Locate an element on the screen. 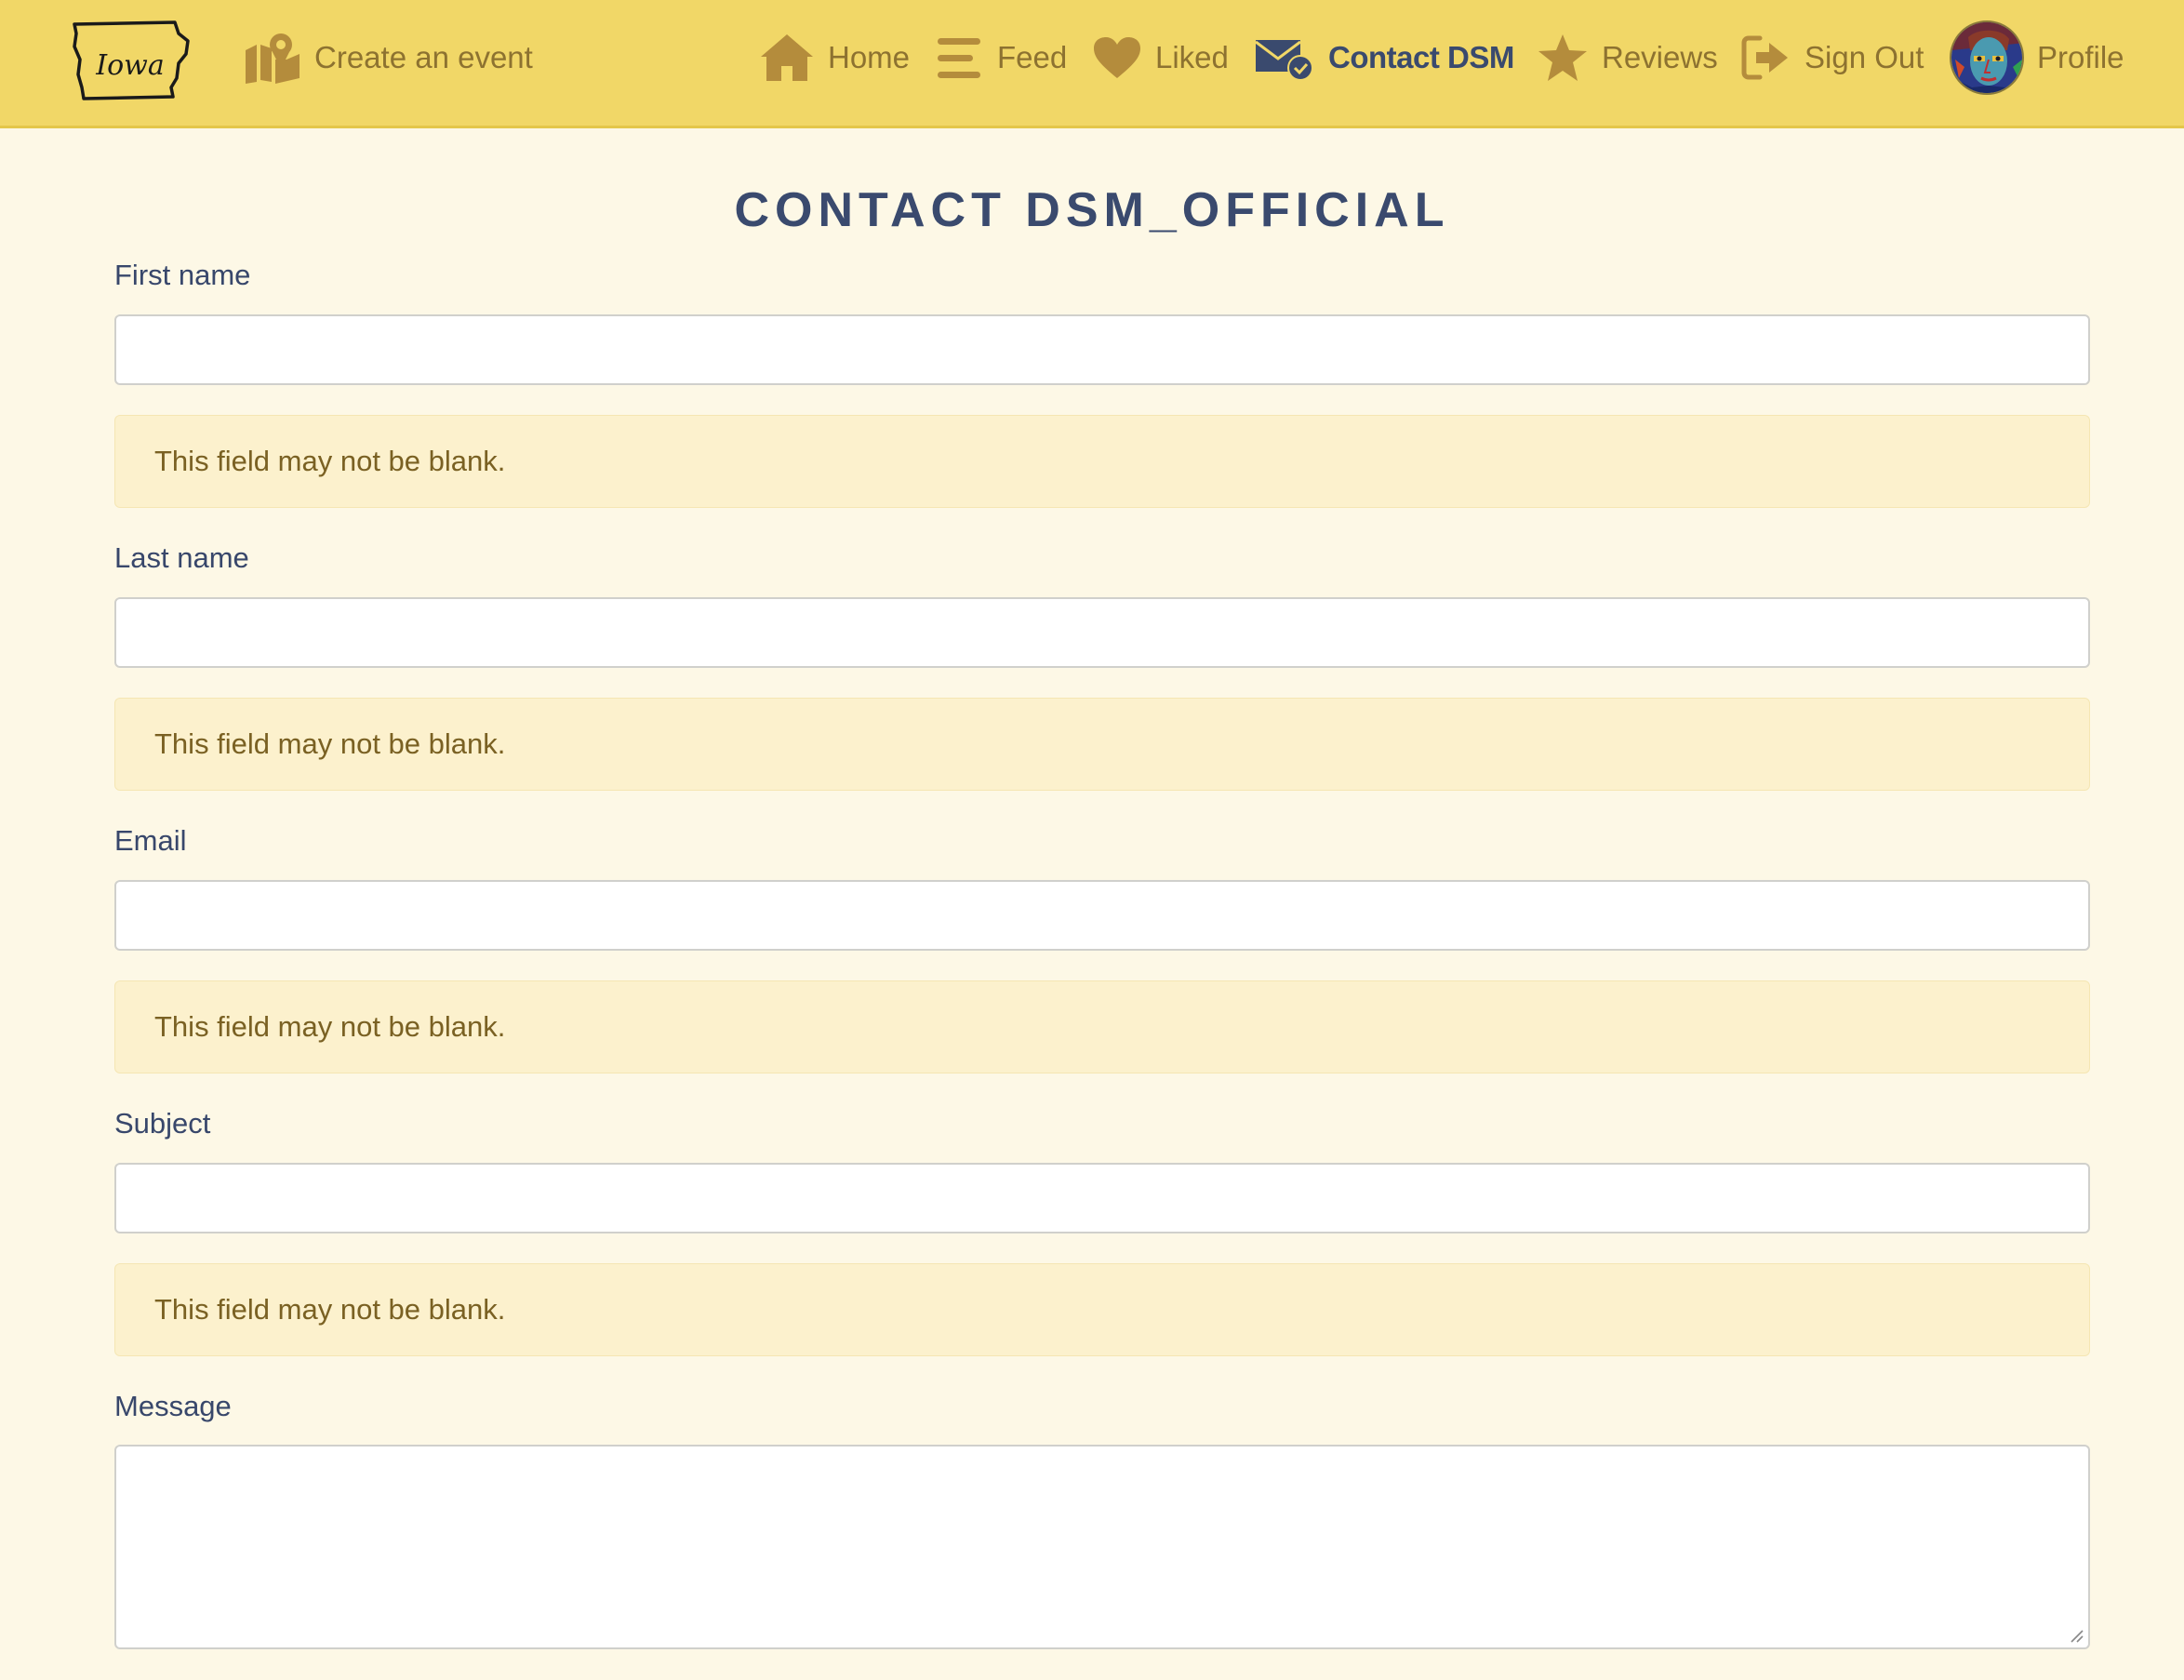  message-textarea is located at coordinates (1102, 1547).